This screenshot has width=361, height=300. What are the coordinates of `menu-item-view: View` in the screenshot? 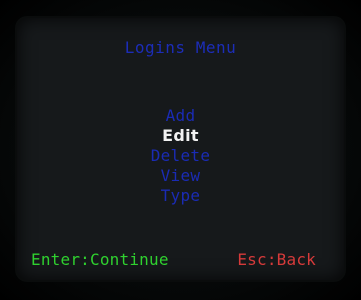 It's located at (180, 176).